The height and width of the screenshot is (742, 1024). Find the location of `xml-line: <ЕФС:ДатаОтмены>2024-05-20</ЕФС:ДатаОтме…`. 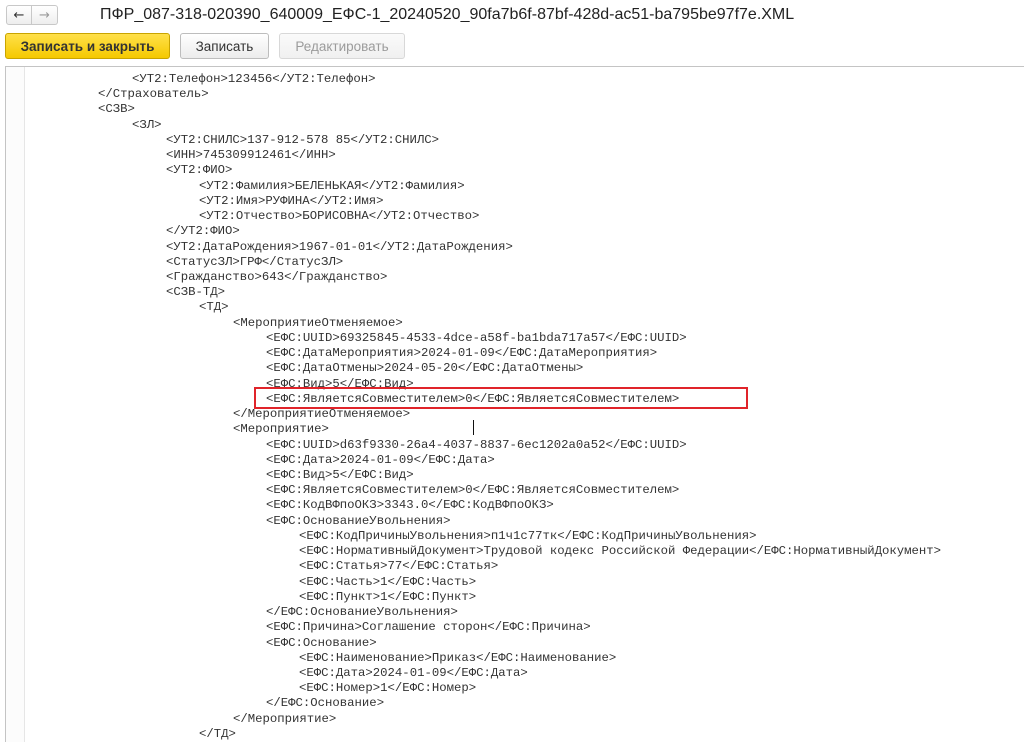

xml-line: <ЕФС:ДатаОтмены>2024-05-20</ЕФС:ДатаОтме… is located at coordinates (425, 368).